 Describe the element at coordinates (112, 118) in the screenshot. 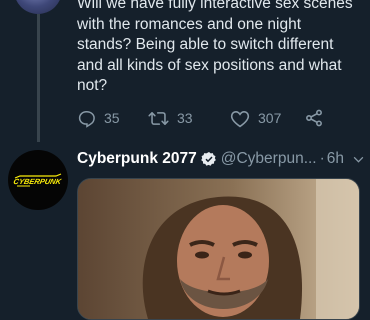

I see `reply-count: 35` at that location.